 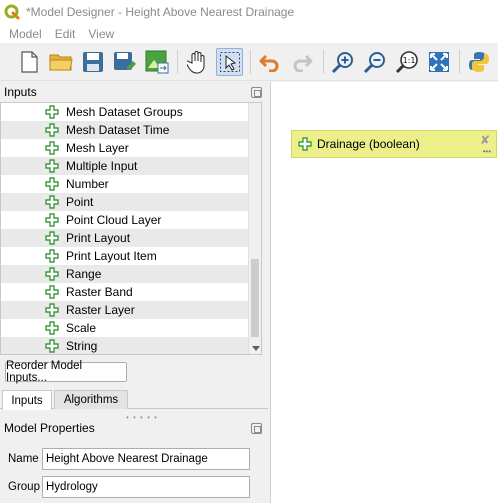 I want to click on list-item: Scale, so click(x=131, y=328).